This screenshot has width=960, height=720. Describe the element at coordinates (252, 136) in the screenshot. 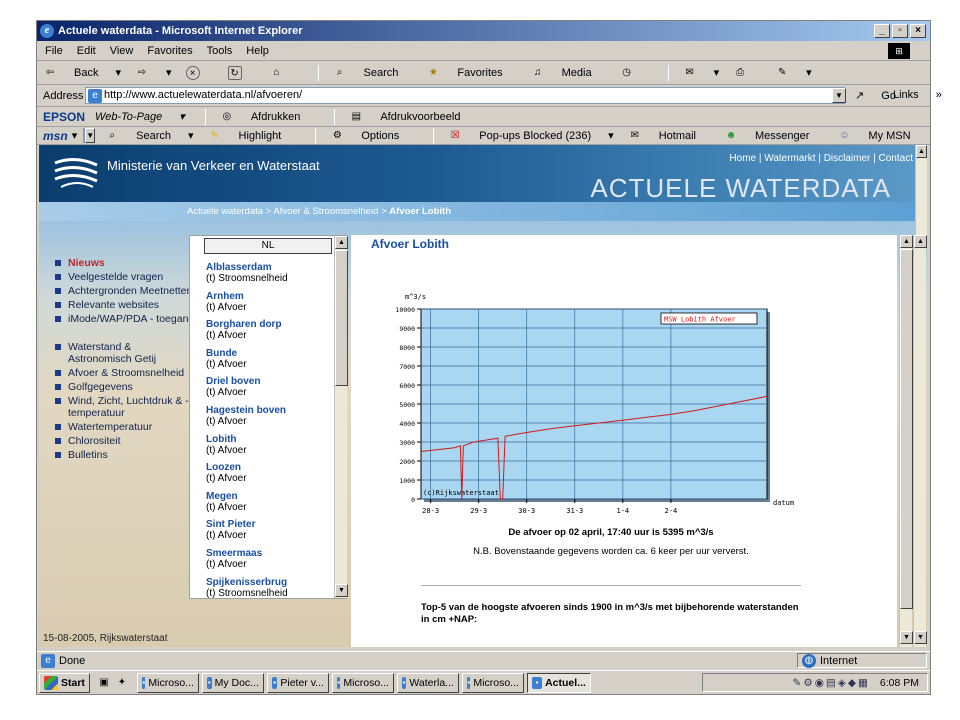

I see `highlight-button: ✎ Highlight` at that location.